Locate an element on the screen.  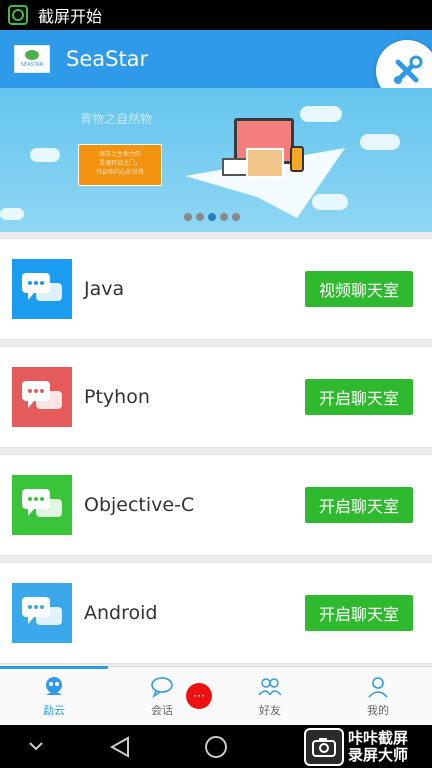
chatroom-label: Android is located at coordinates (121, 613).